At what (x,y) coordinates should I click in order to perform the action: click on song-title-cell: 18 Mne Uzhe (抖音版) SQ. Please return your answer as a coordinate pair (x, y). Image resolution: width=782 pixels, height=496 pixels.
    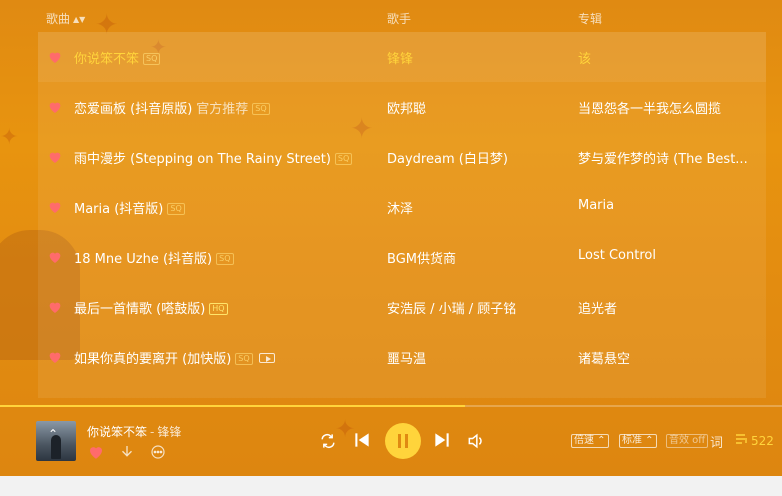
    Looking at the image, I should click on (154, 257).